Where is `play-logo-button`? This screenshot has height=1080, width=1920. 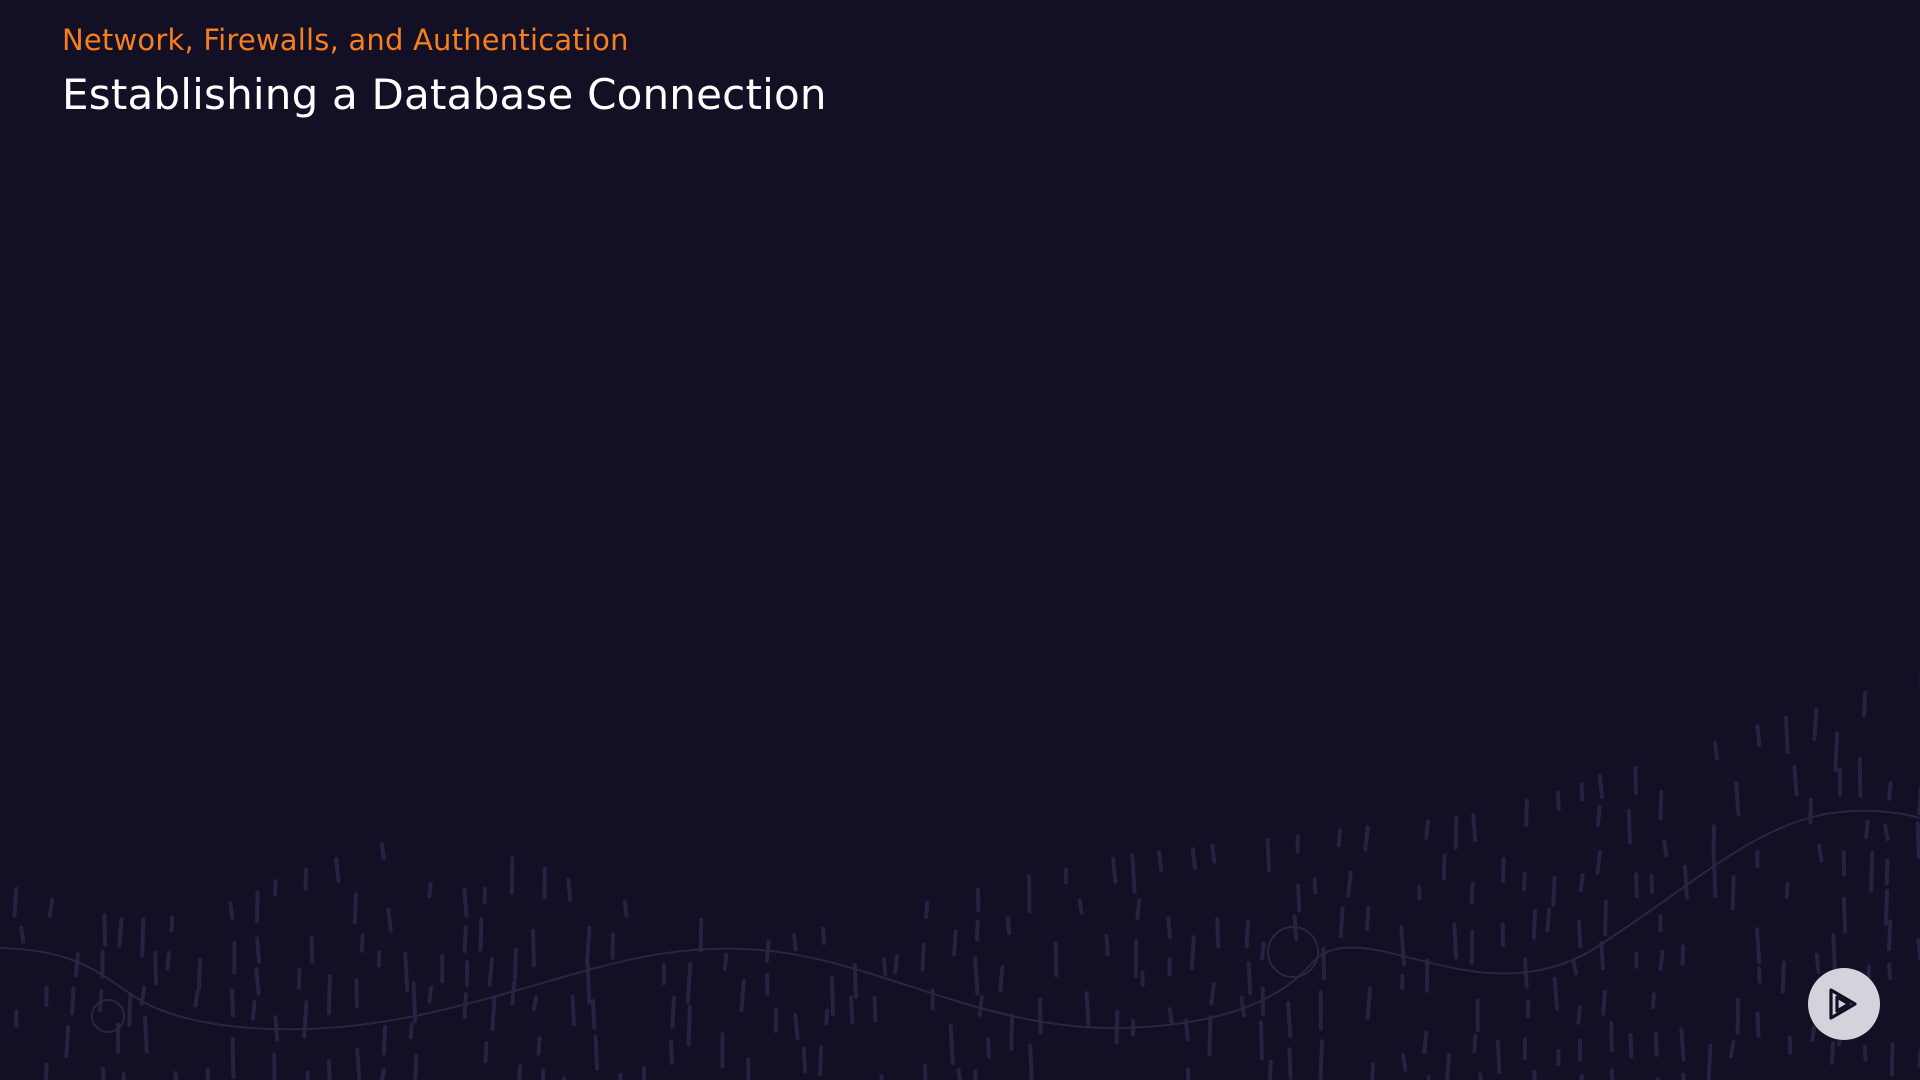 play-logo-button is located at coordinates (1844, 1004).